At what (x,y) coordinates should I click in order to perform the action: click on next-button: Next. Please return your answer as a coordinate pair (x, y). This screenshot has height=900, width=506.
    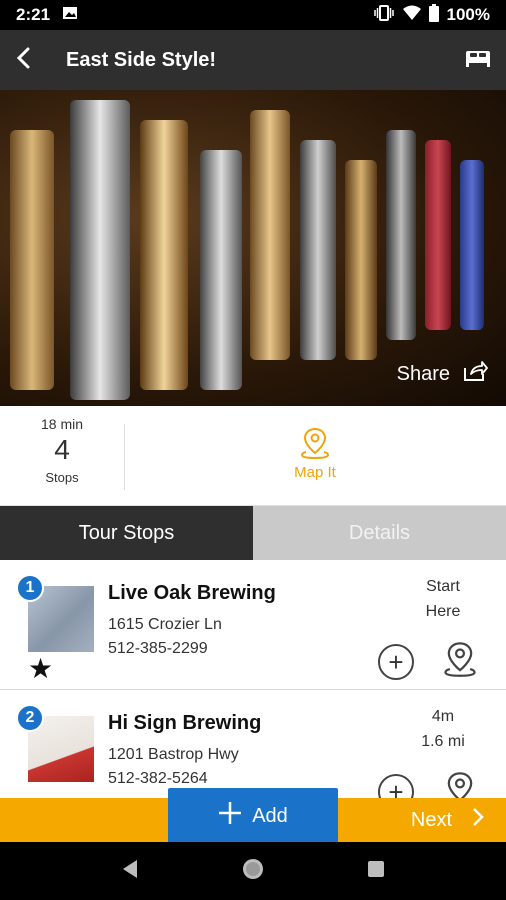
    Looking at the image, I should click on (447, 820).